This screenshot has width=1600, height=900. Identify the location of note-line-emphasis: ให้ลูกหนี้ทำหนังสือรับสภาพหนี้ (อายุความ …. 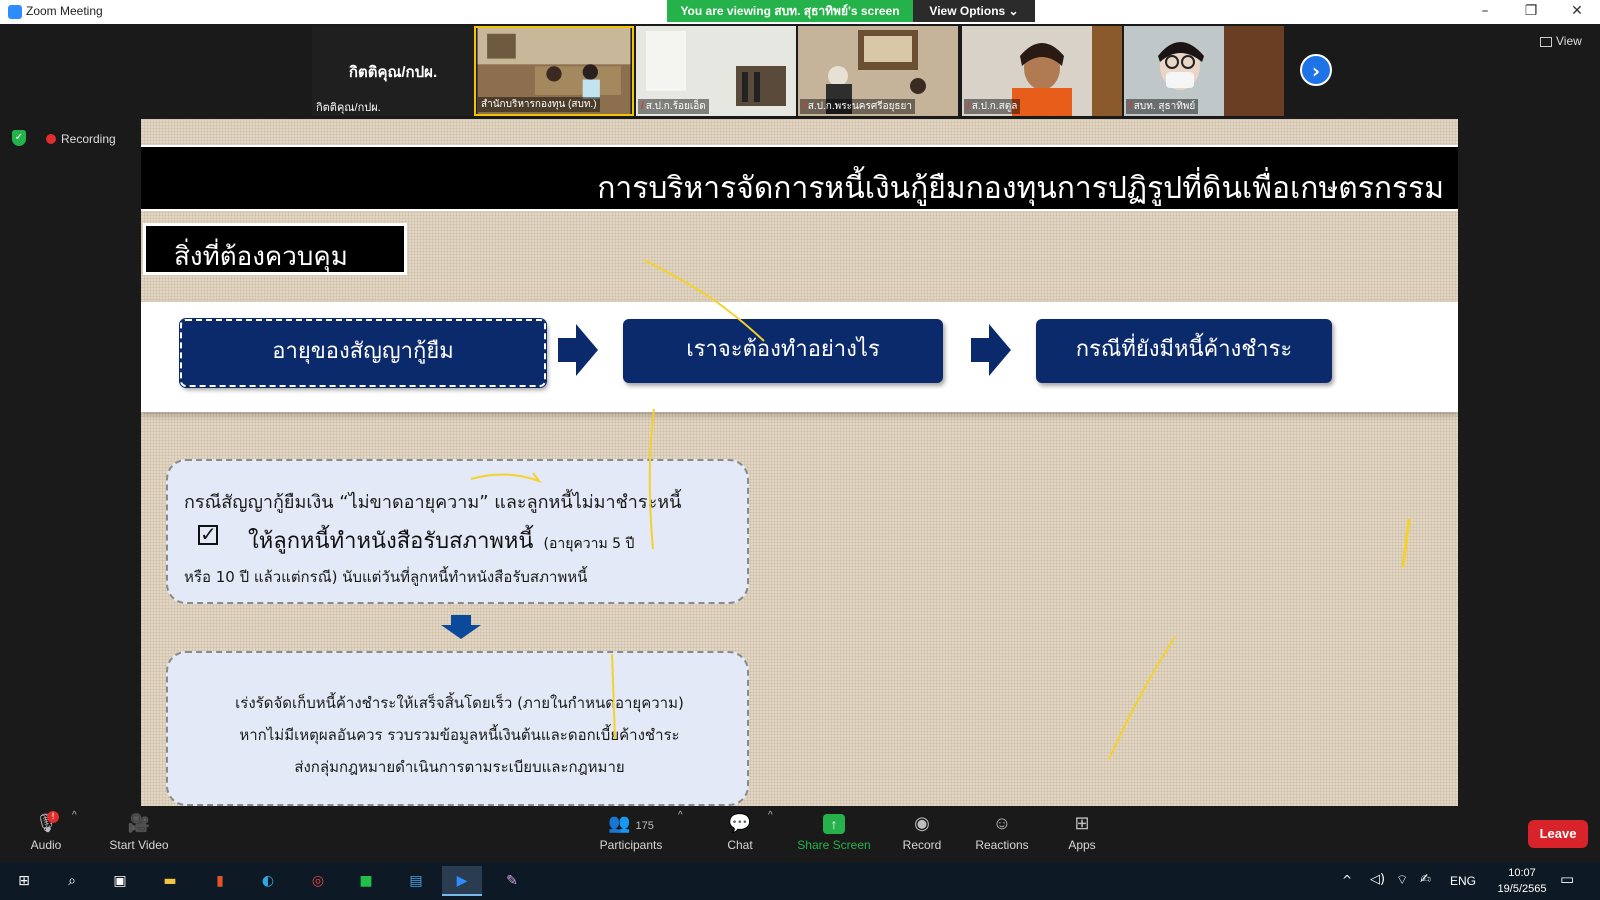
(441, 540).